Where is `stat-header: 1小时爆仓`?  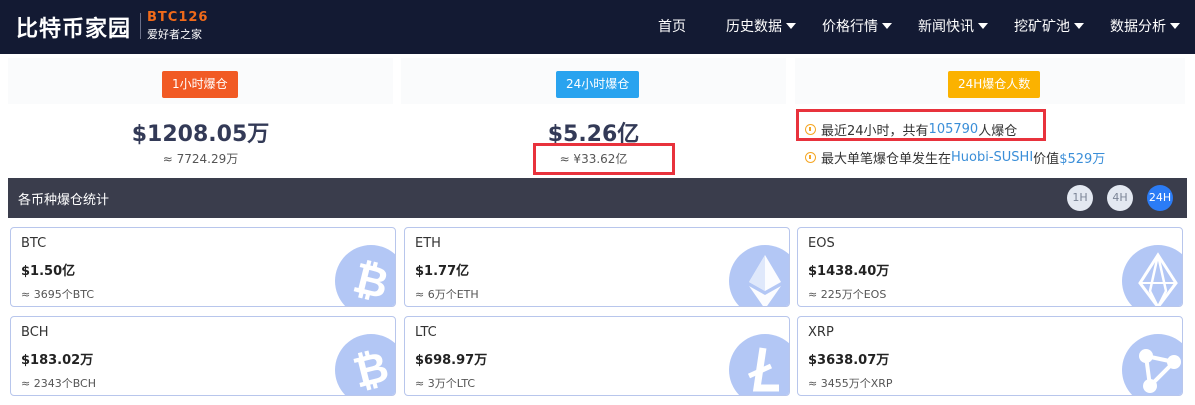
stat-header: 1小时爆仓 is located at coordinates (200, 81).